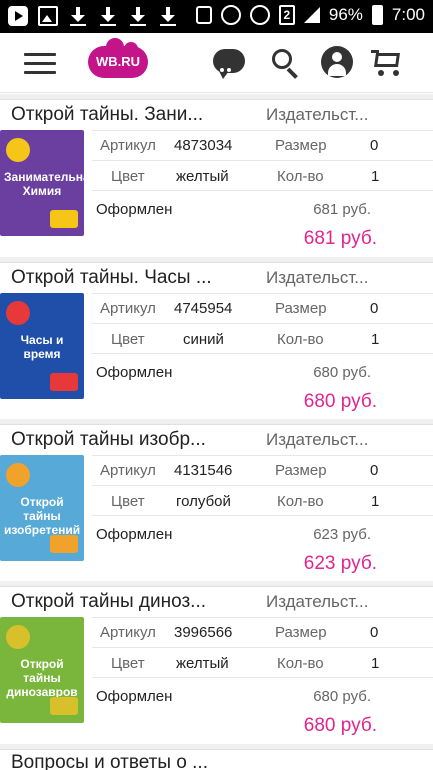 Image resolution: width=433 pixels, height=770 pixels. What do you see at coordinates (338, 63) in the screenshot?
I see `profile-icon` at bounding box center [338, 63].